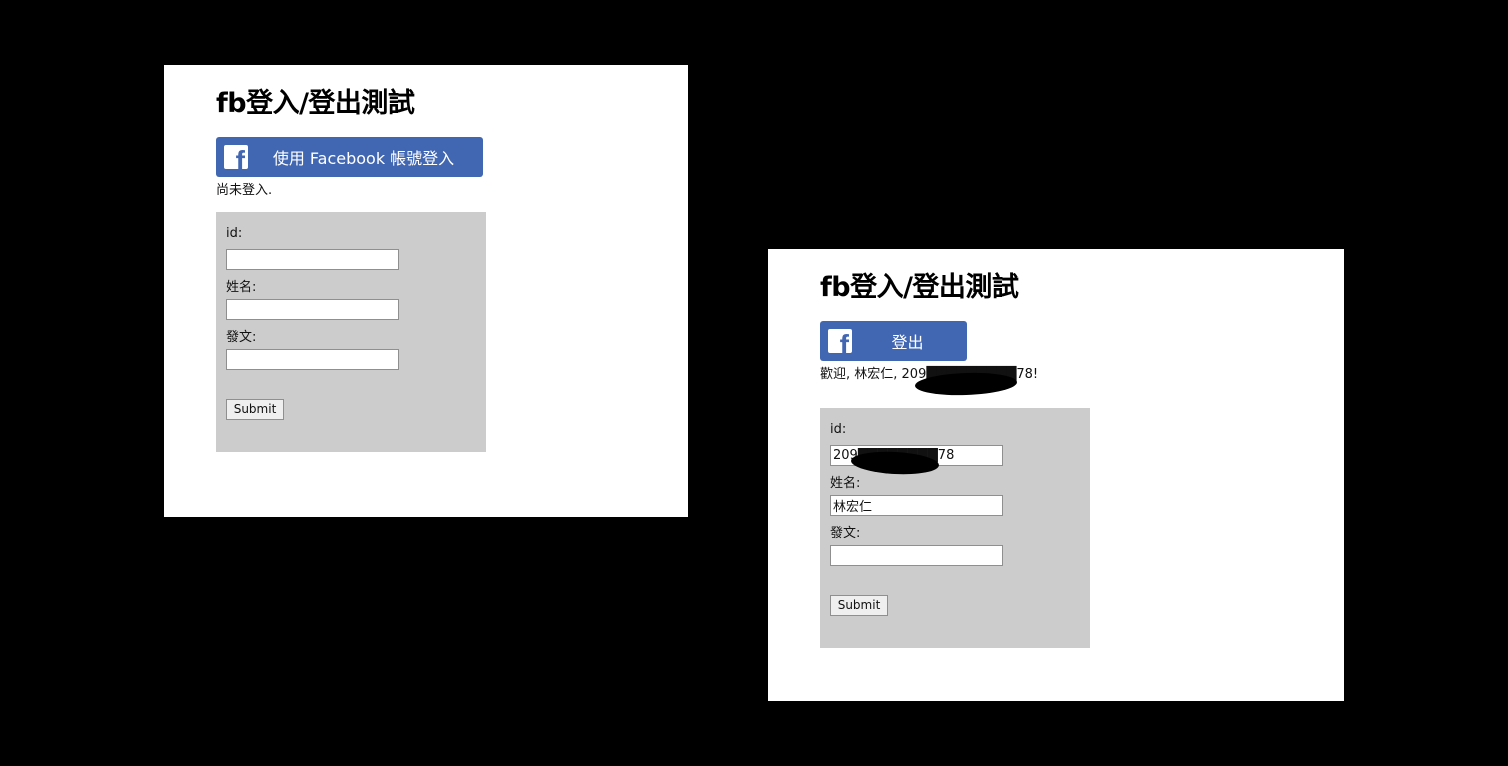 Image resolution: width=1508 pixels, height=766 pixels. I want to click on facebook-login-button: f 使用 Facebook 帳號登入, so click(349, 157).